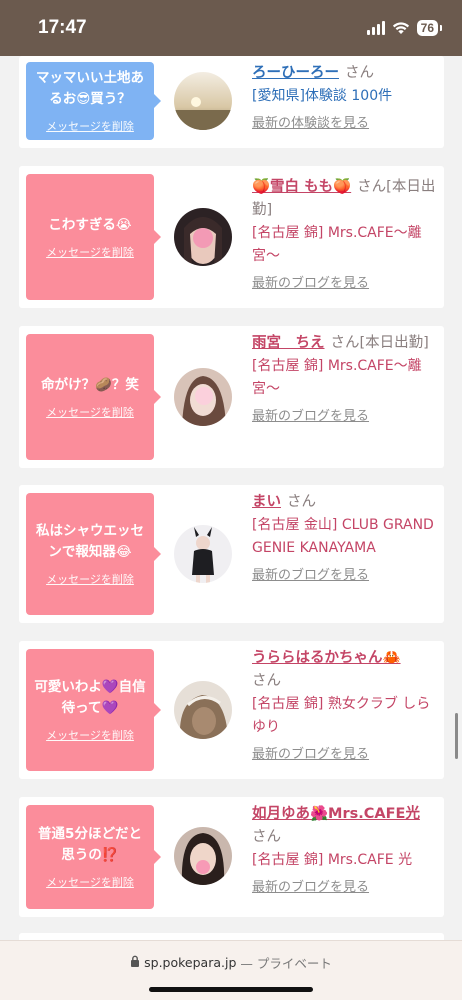 This screenshot has height=1000, width=462. I want to click on message-text: マッマいい土地あるお😎買う？, so click(90, 88).